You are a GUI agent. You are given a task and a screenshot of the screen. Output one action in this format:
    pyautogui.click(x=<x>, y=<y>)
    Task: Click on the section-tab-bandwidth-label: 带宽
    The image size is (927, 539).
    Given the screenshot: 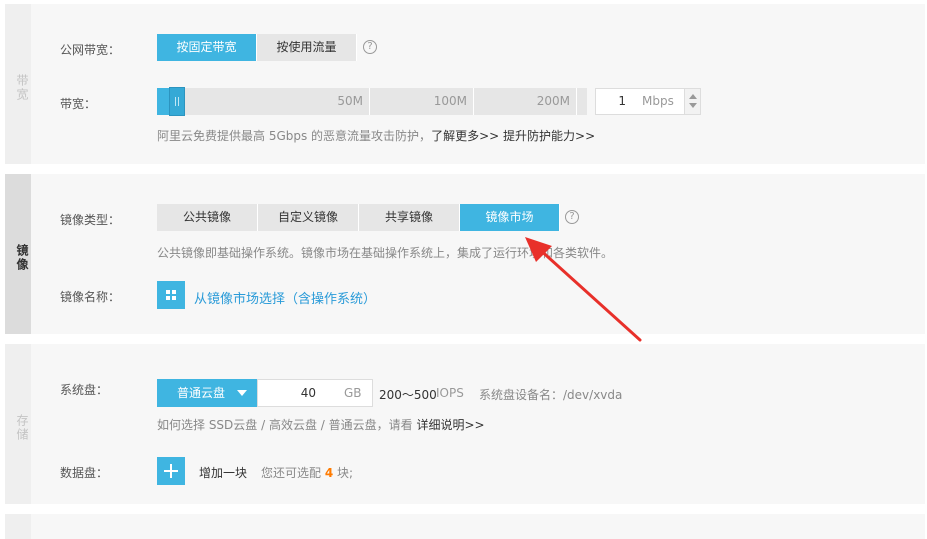 What is the action you would take?
    pyautogui.click(x=22, y=88)
    